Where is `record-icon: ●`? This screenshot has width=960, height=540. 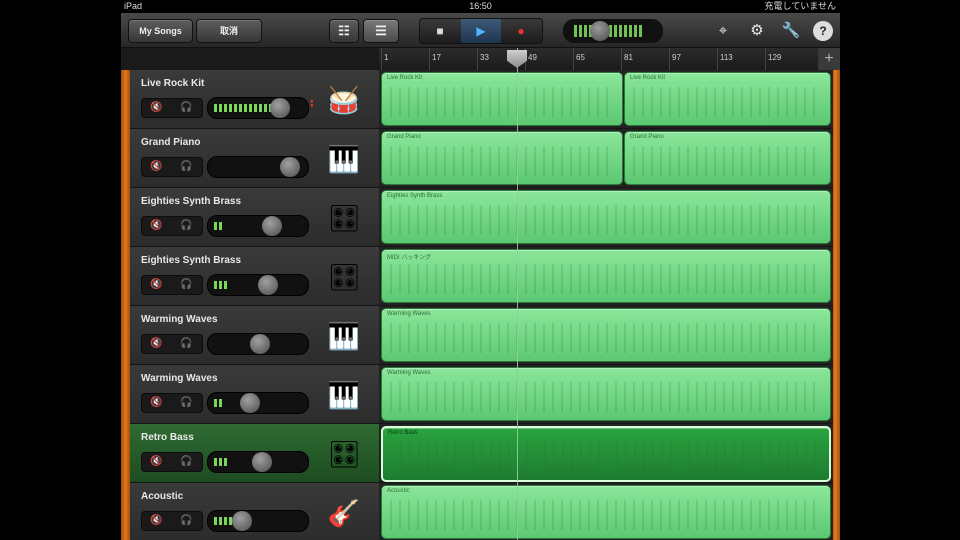
record-icon: ● is located at coordinates (521, 31).